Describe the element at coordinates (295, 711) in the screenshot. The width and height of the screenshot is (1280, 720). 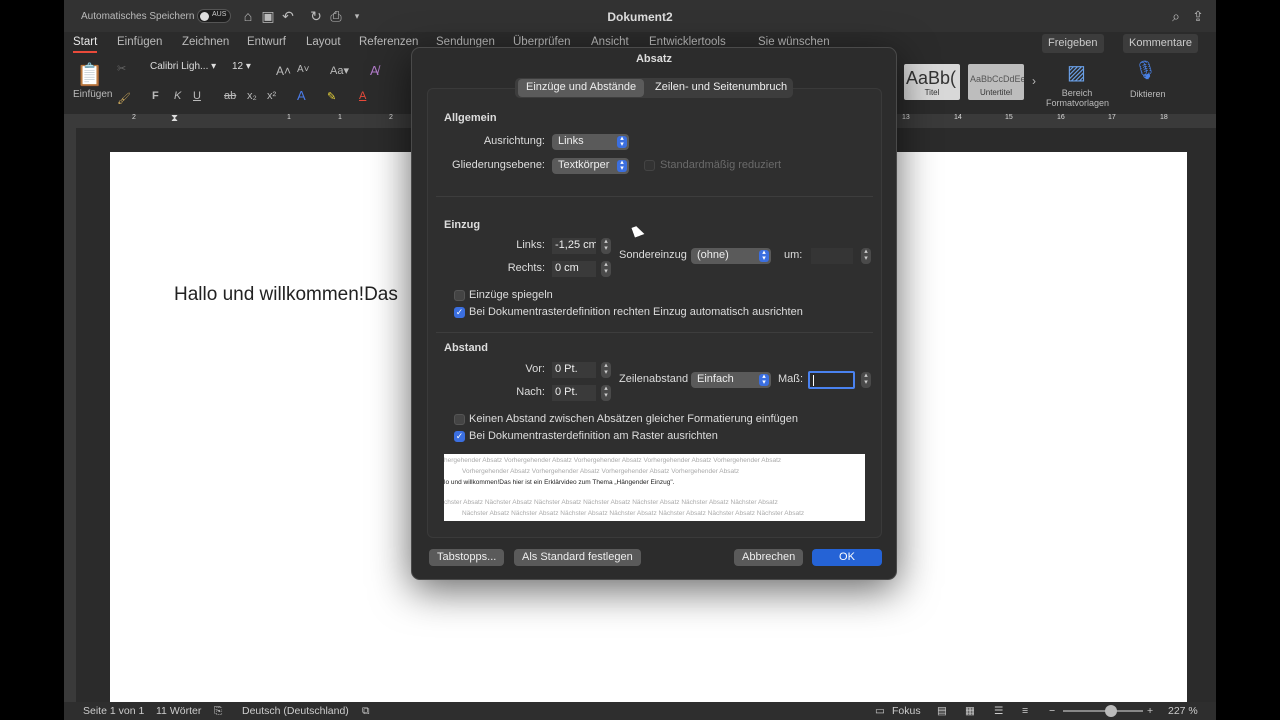
I see `language: Deutsch (Deutschland)` at that location.